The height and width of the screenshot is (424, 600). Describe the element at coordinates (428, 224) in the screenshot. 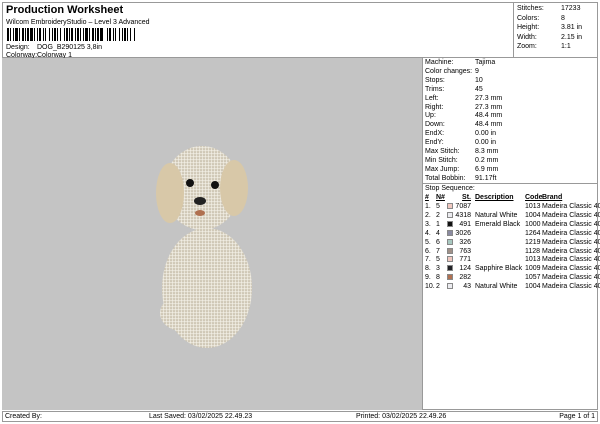

I see `col-num: 3.` at that location.